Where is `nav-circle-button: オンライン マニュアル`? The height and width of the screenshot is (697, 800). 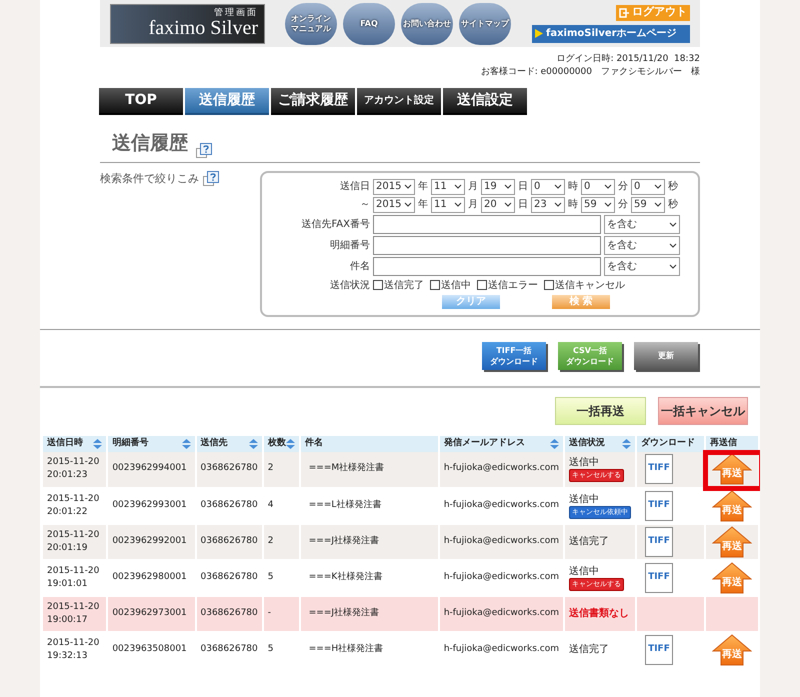
nav-circle-button: オンライン マニュアル is located at coordinates (311, 23).